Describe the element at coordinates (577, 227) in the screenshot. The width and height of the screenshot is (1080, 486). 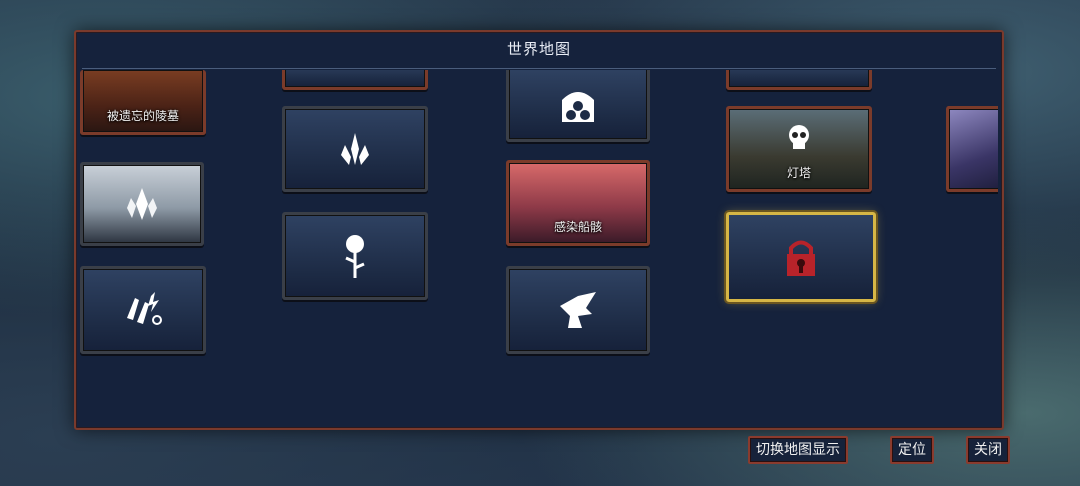
I see `map-node-label: 感染船骸` at that location.